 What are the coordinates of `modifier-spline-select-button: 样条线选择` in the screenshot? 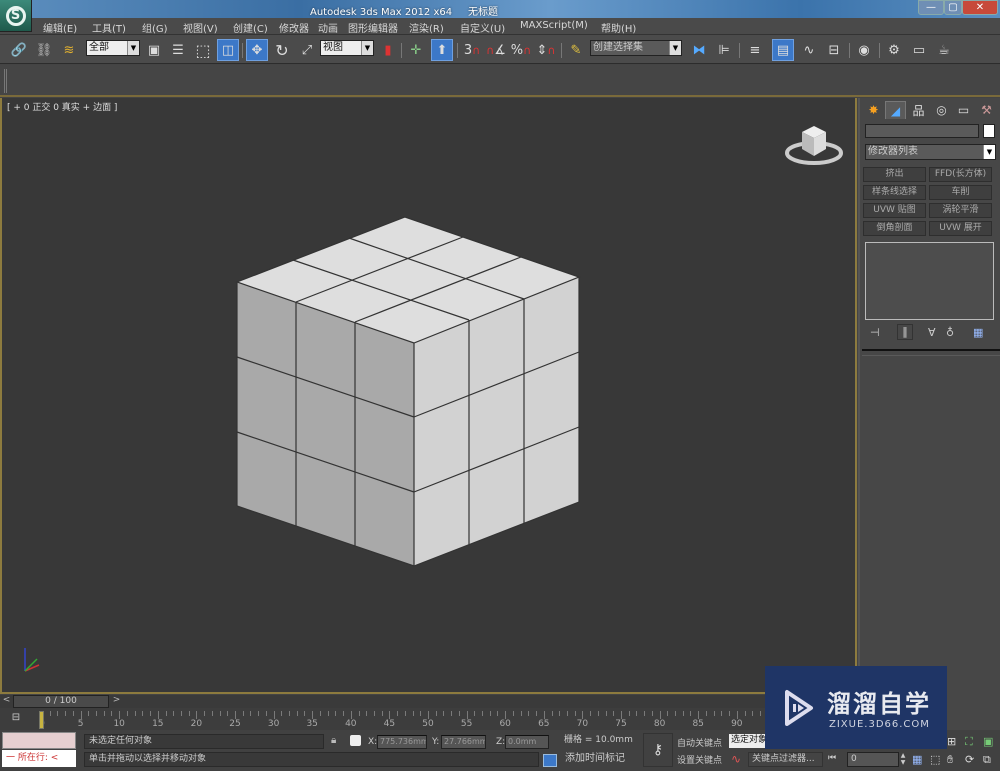 It's located at (894, 192).